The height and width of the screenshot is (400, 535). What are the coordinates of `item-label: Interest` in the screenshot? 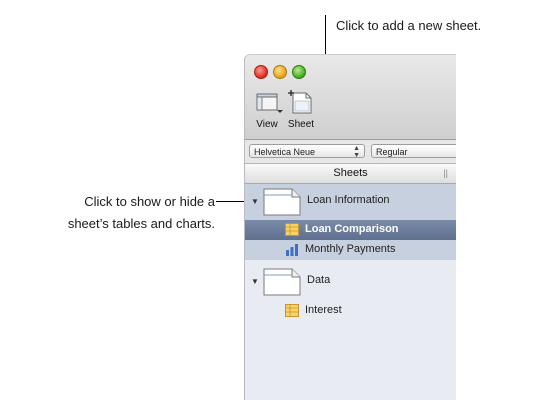 It's located at (323, 310).